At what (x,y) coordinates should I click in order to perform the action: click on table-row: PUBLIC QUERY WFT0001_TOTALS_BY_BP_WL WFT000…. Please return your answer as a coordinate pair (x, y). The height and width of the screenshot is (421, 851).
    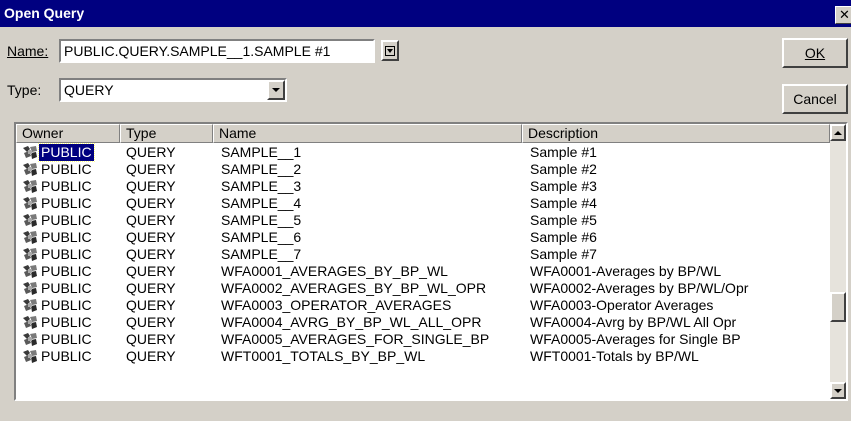
    Looking at the image, I should click on (423, 356).